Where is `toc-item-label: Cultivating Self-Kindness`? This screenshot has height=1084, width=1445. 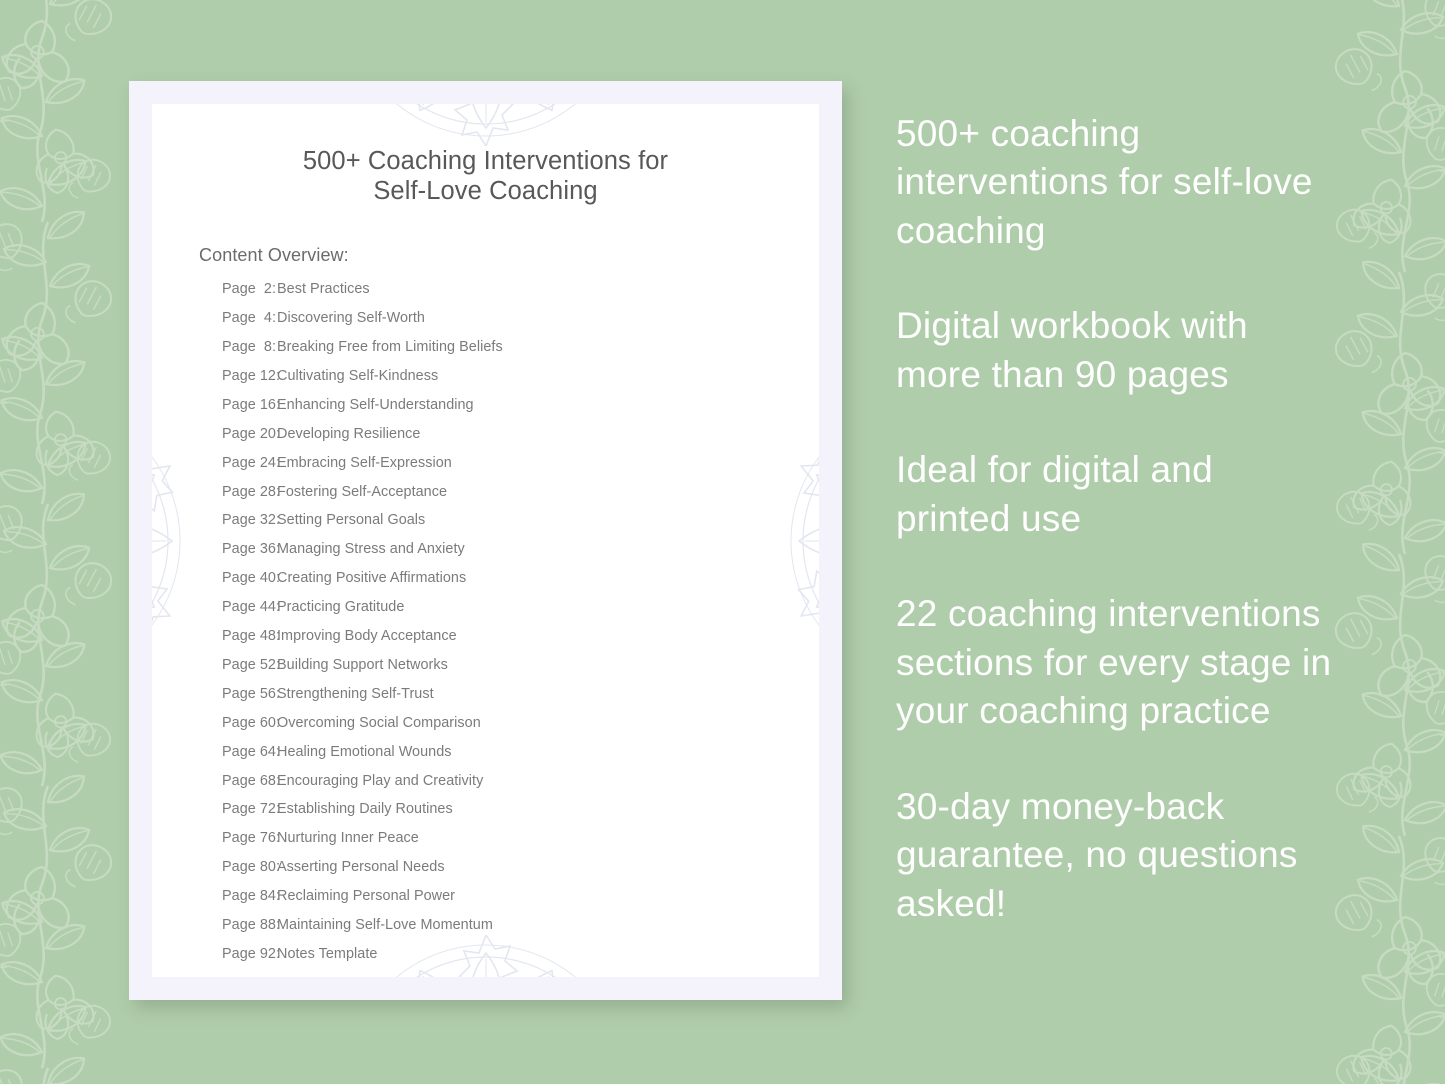
toc-item-label: Cultivating Self-Kindness is located at coordinates (358, 375).